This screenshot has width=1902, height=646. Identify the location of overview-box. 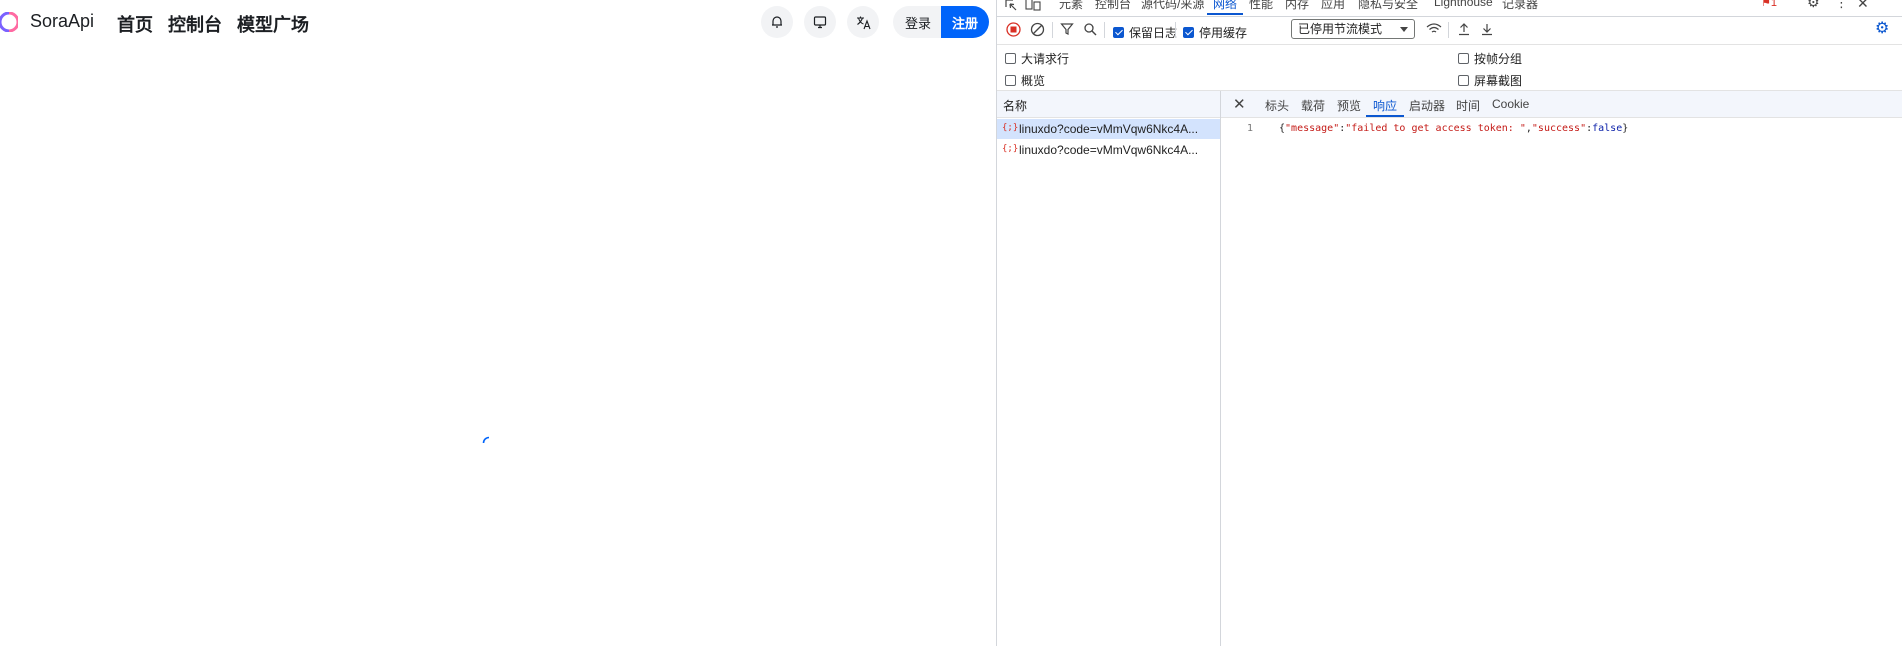
(1010, 80).